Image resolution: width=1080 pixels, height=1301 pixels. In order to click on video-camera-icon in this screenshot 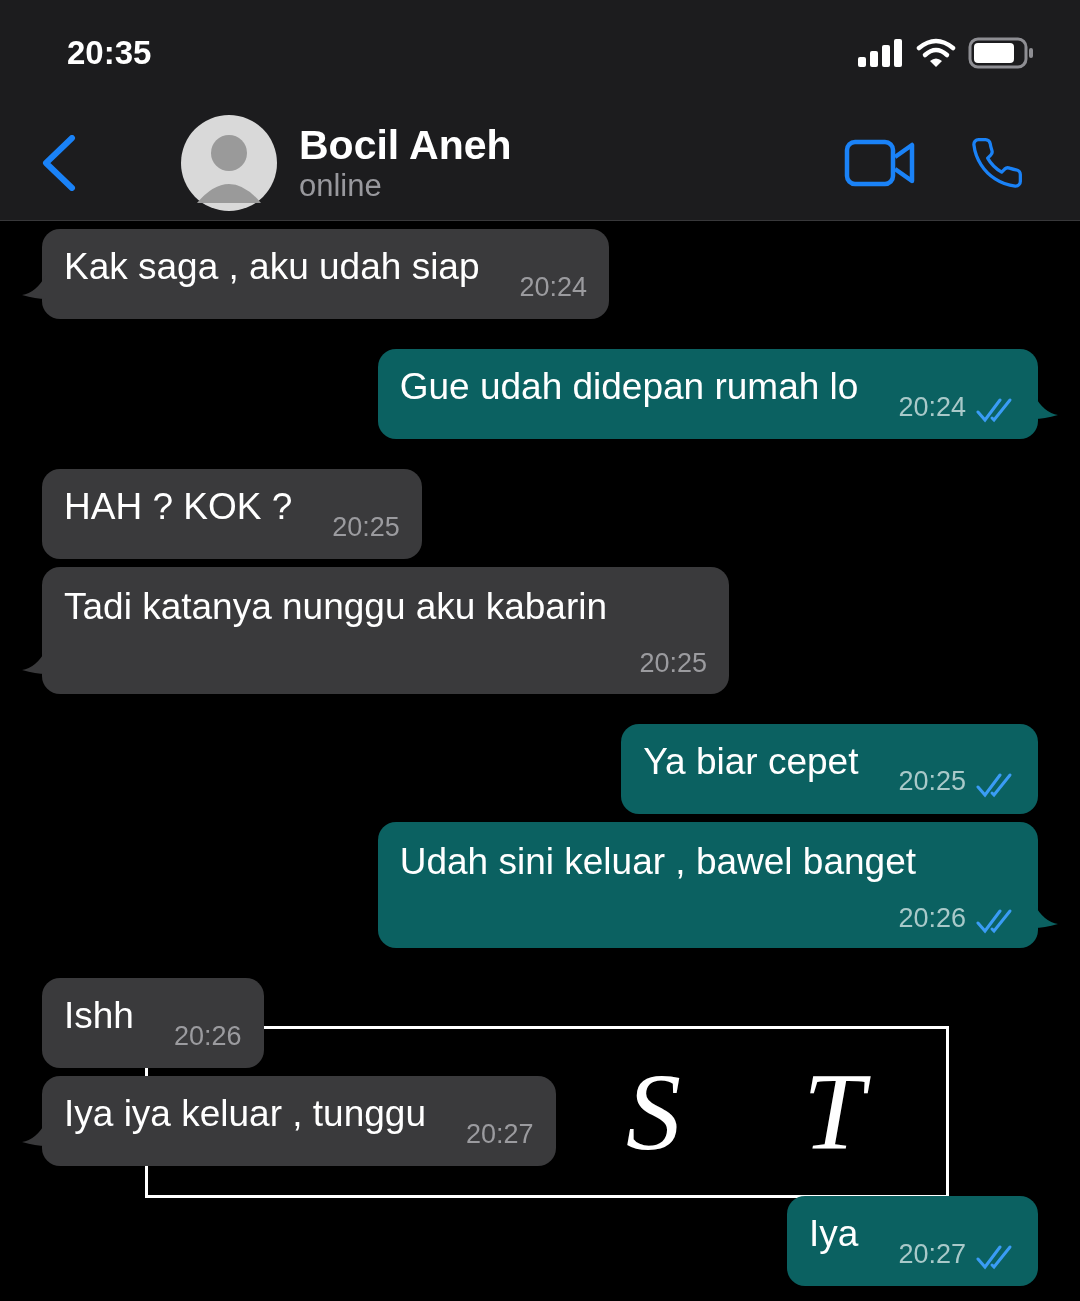, I will do `click(880, 163)`.